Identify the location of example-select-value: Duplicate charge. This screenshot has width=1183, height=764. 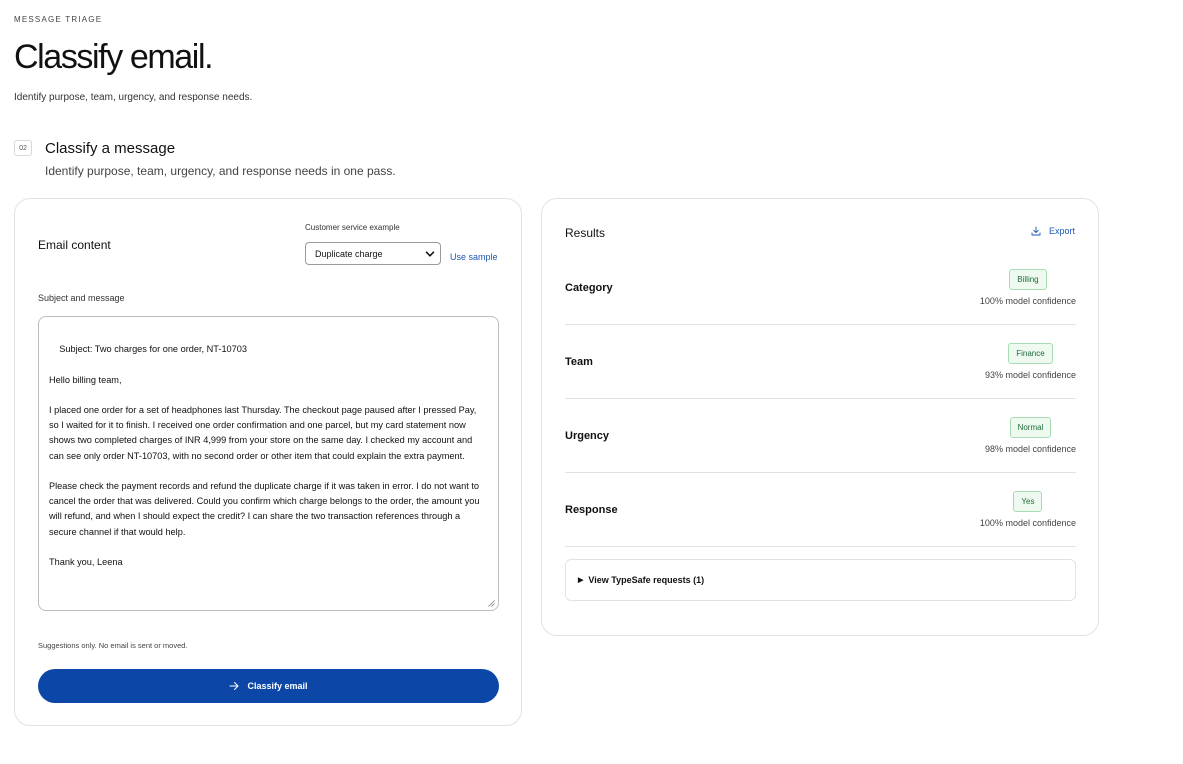
(349, 253).